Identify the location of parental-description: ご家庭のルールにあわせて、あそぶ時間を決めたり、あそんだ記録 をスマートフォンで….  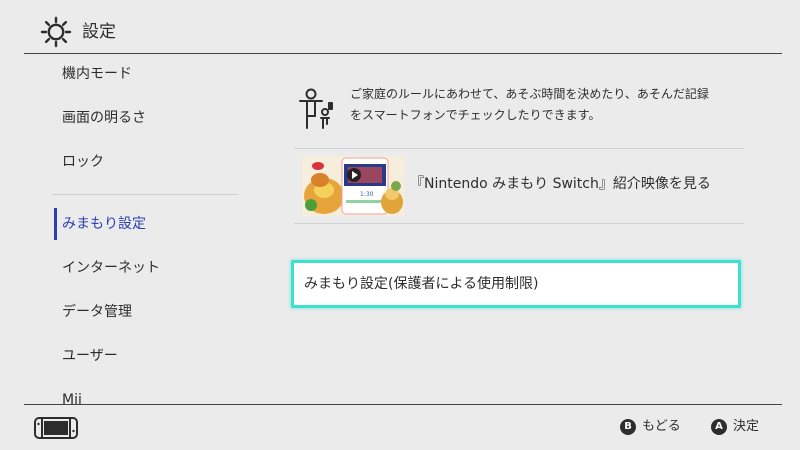
(560, 105).